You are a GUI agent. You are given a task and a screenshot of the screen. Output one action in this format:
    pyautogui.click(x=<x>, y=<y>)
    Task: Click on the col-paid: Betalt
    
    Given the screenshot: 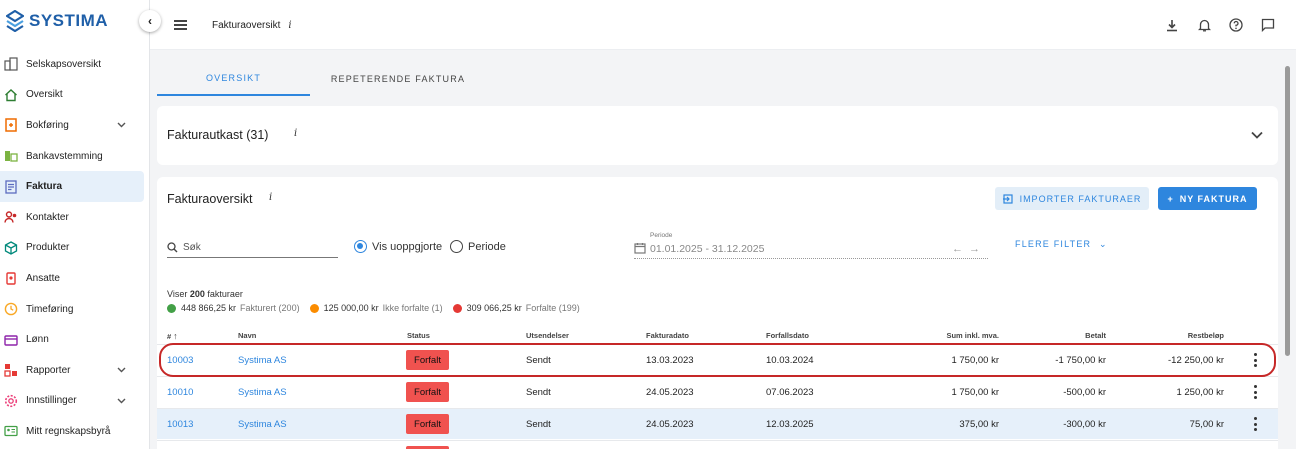 What is the action you would take?
    pyautogui.click(x=1095, y=335)
    